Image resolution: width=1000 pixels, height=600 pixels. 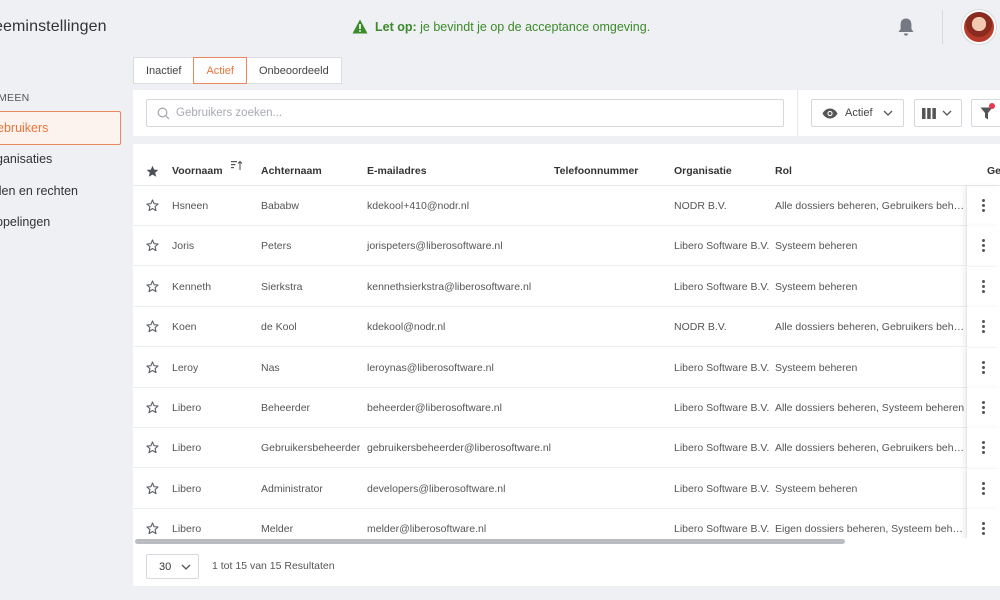 What do you see at coordinates (152, 171) in the screenshot?
I see `star-filled-icon` at bounding box center [152, 171].